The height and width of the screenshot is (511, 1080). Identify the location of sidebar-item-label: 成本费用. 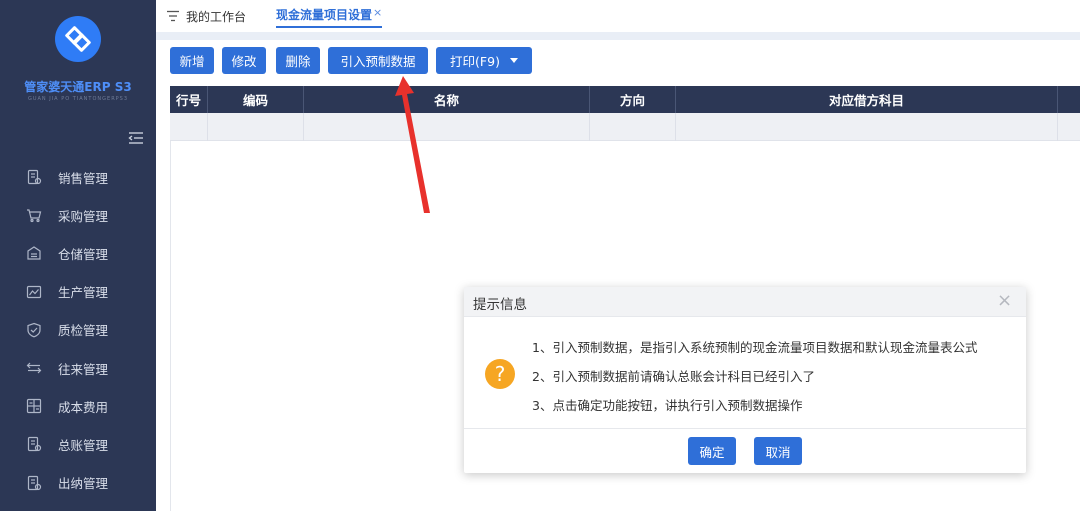
(83, 407).